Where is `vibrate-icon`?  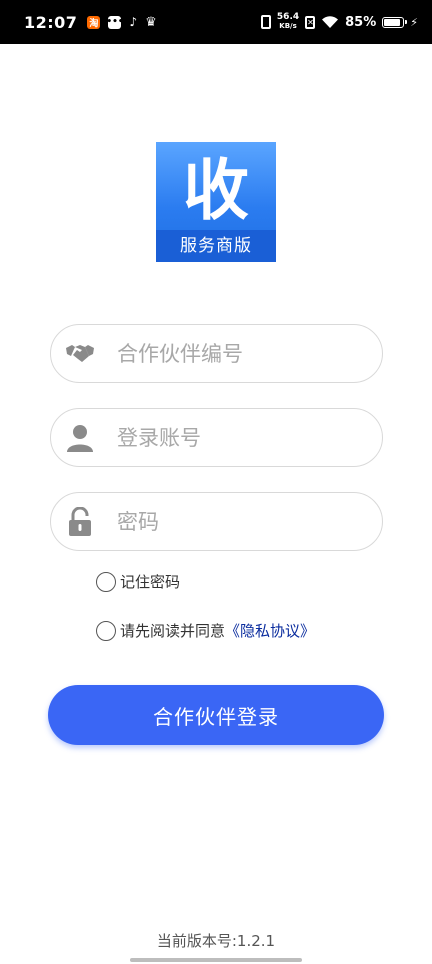
vibrate-icon is located at coordinates (265, 22).